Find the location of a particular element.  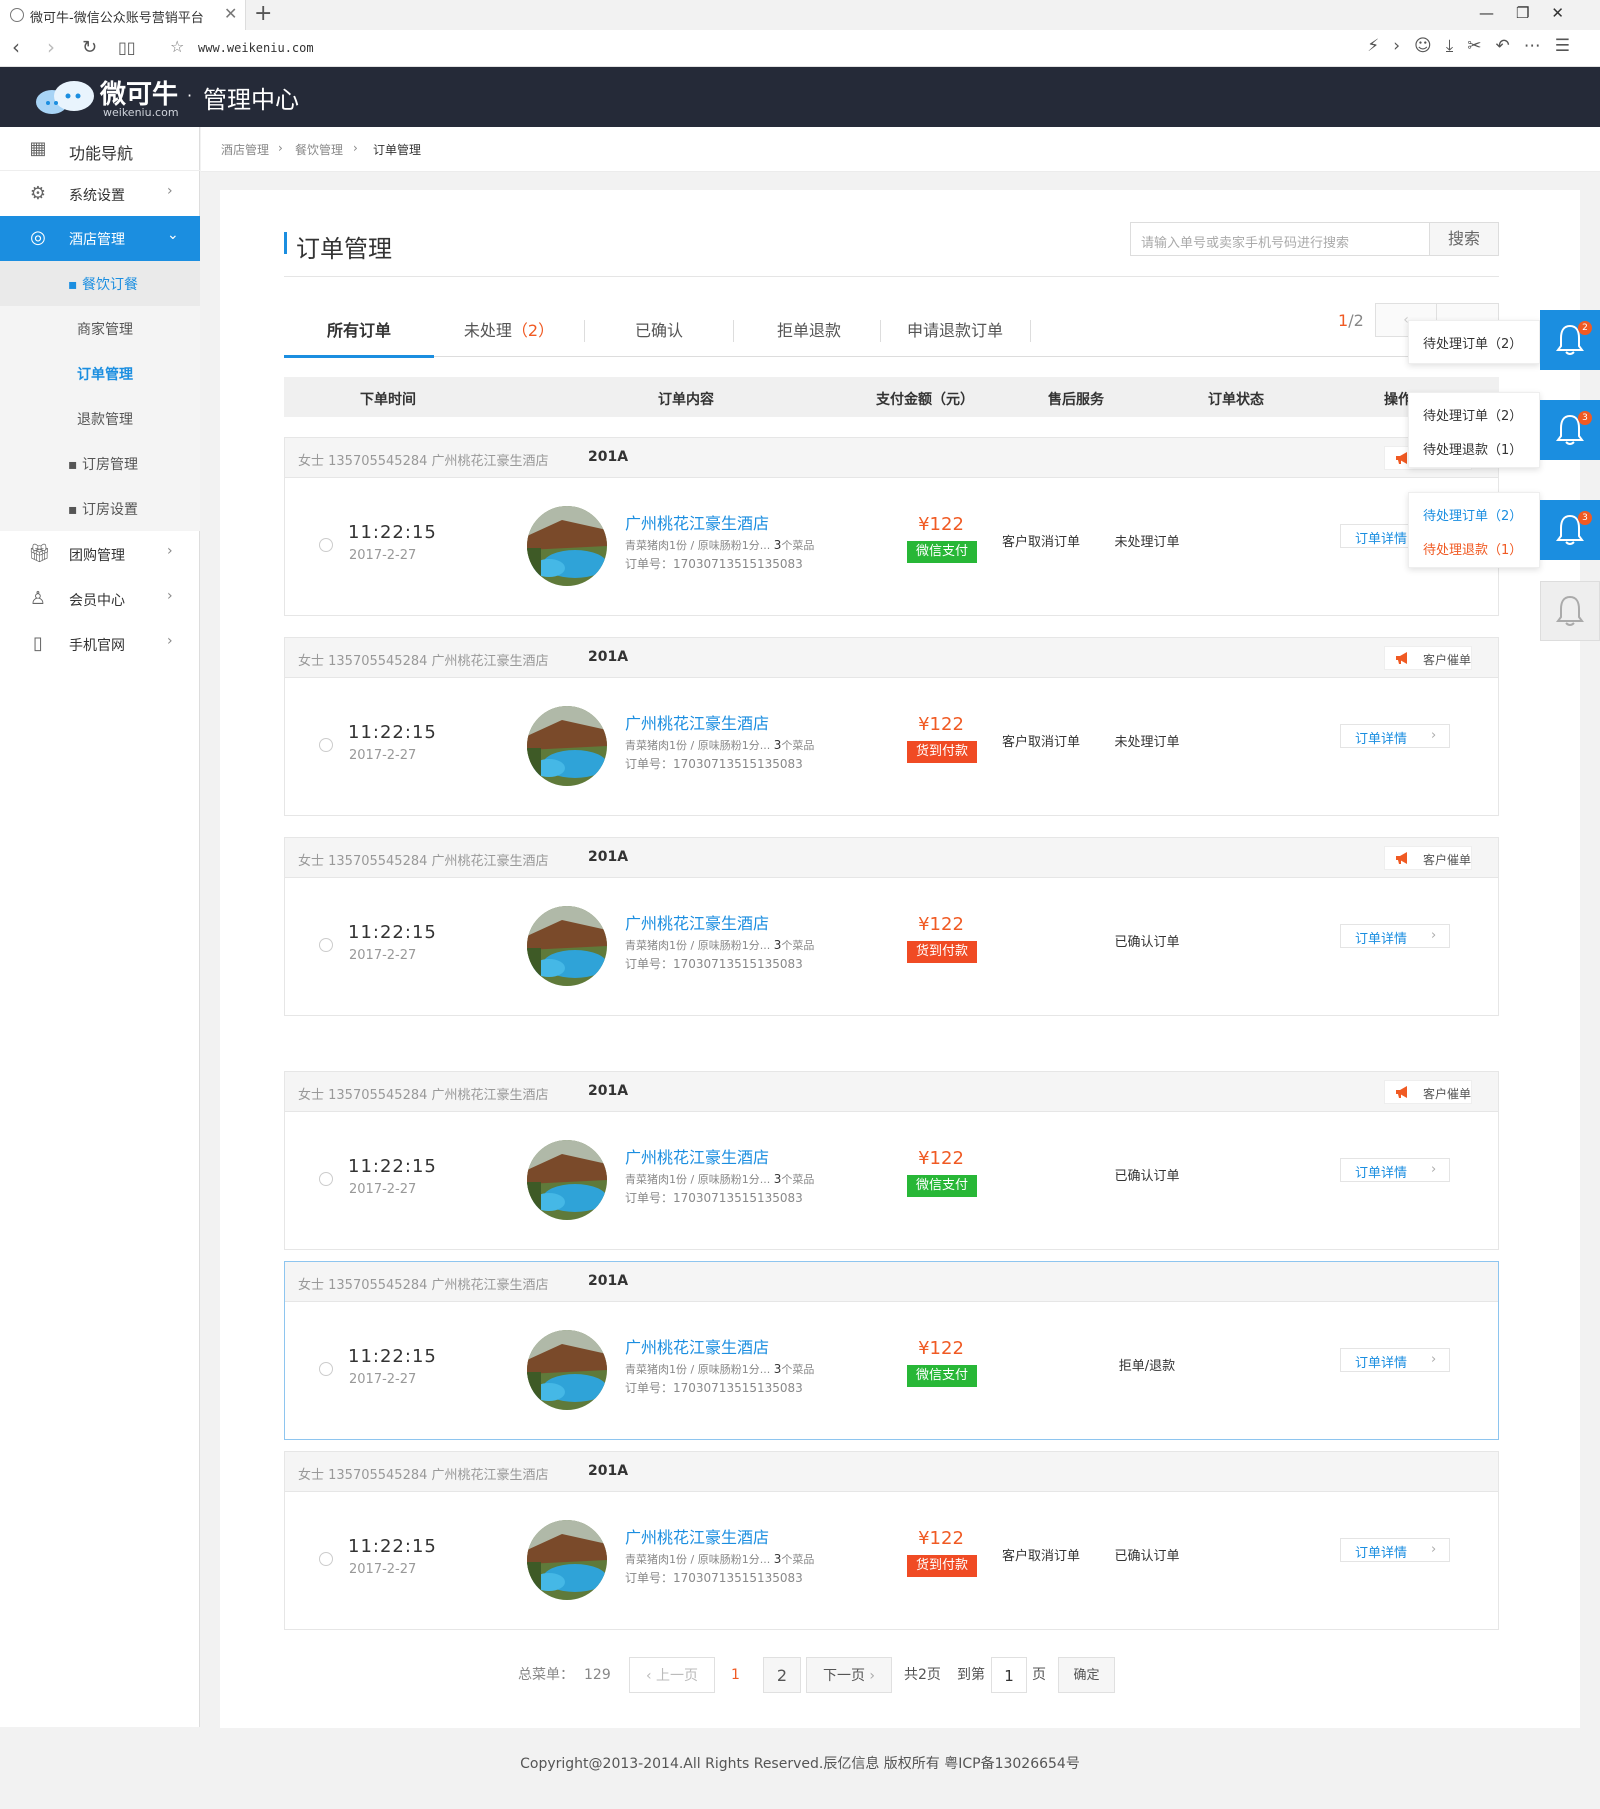

undo-icon: ↶ is located at coordinates (1510, 46).